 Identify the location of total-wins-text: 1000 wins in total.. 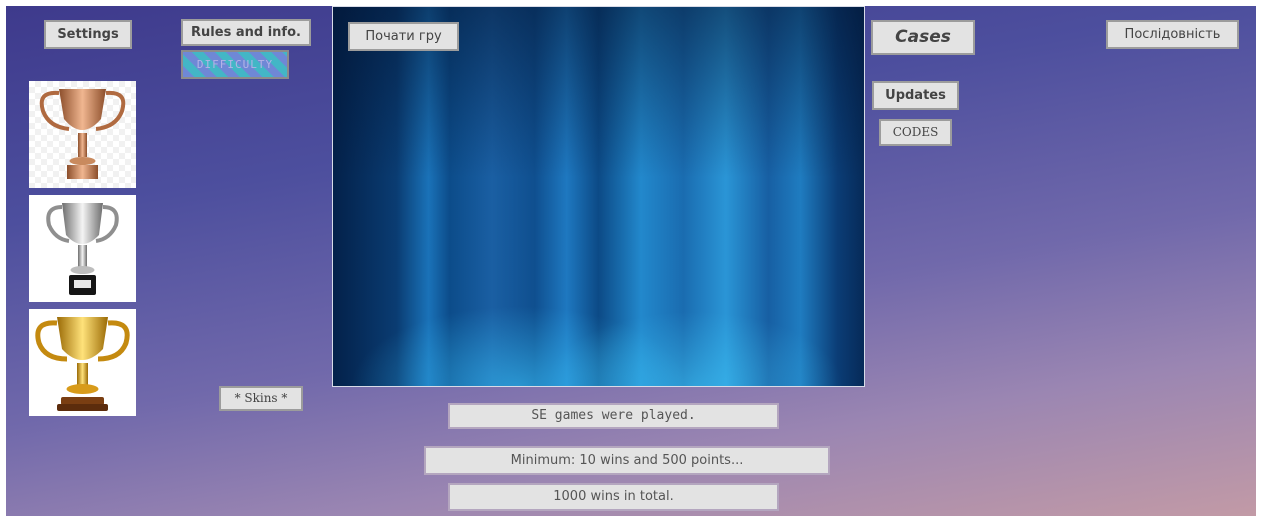
(613, 497).